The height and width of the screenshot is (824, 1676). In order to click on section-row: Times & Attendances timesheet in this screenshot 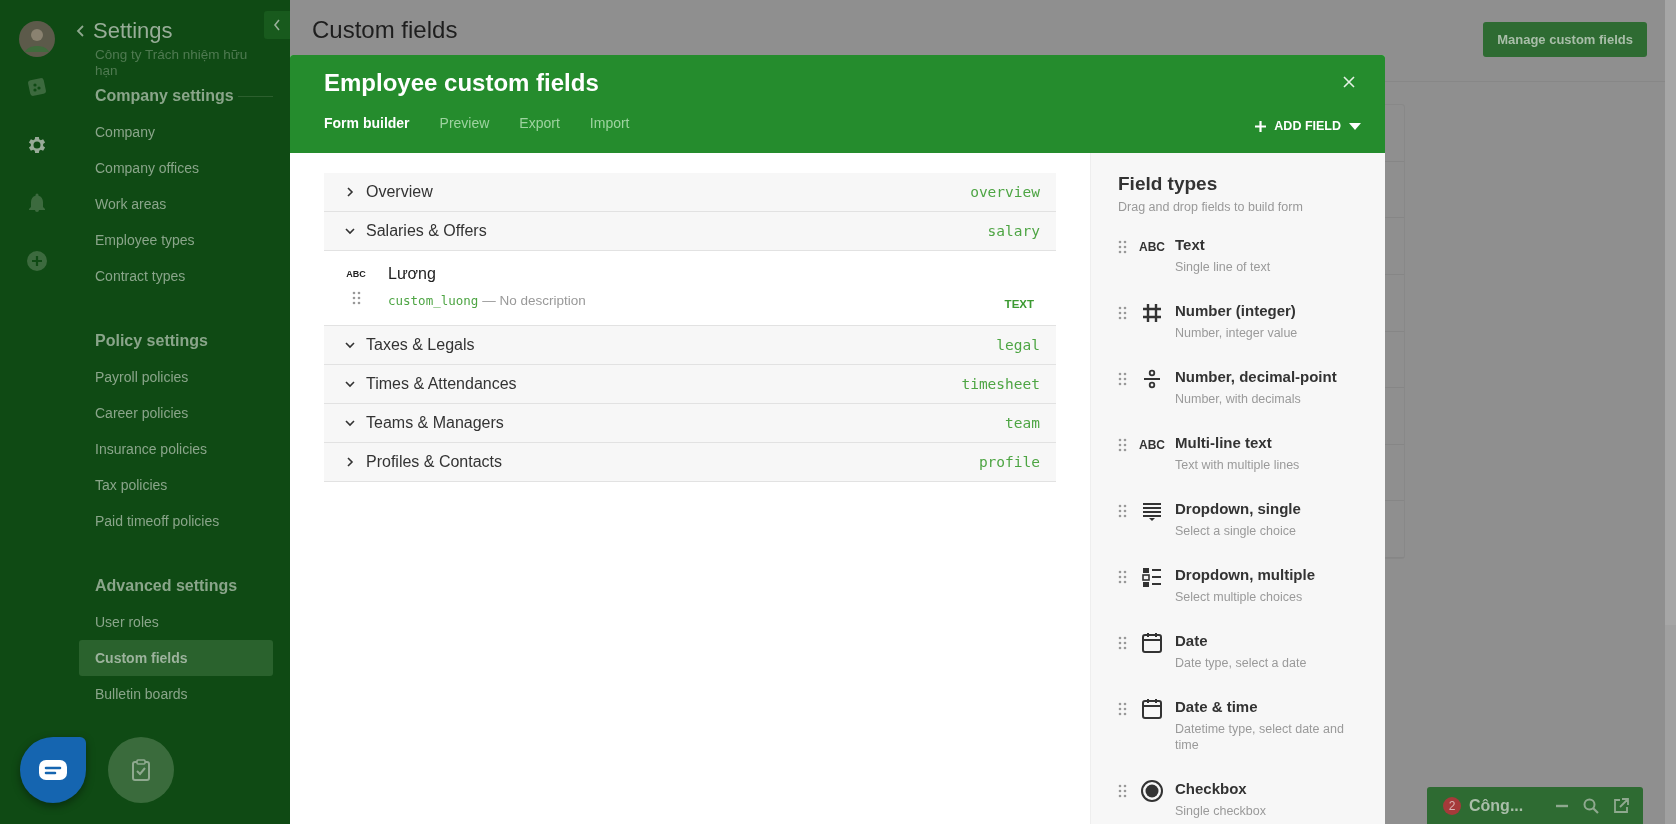, I will do `click(690, 384)`.